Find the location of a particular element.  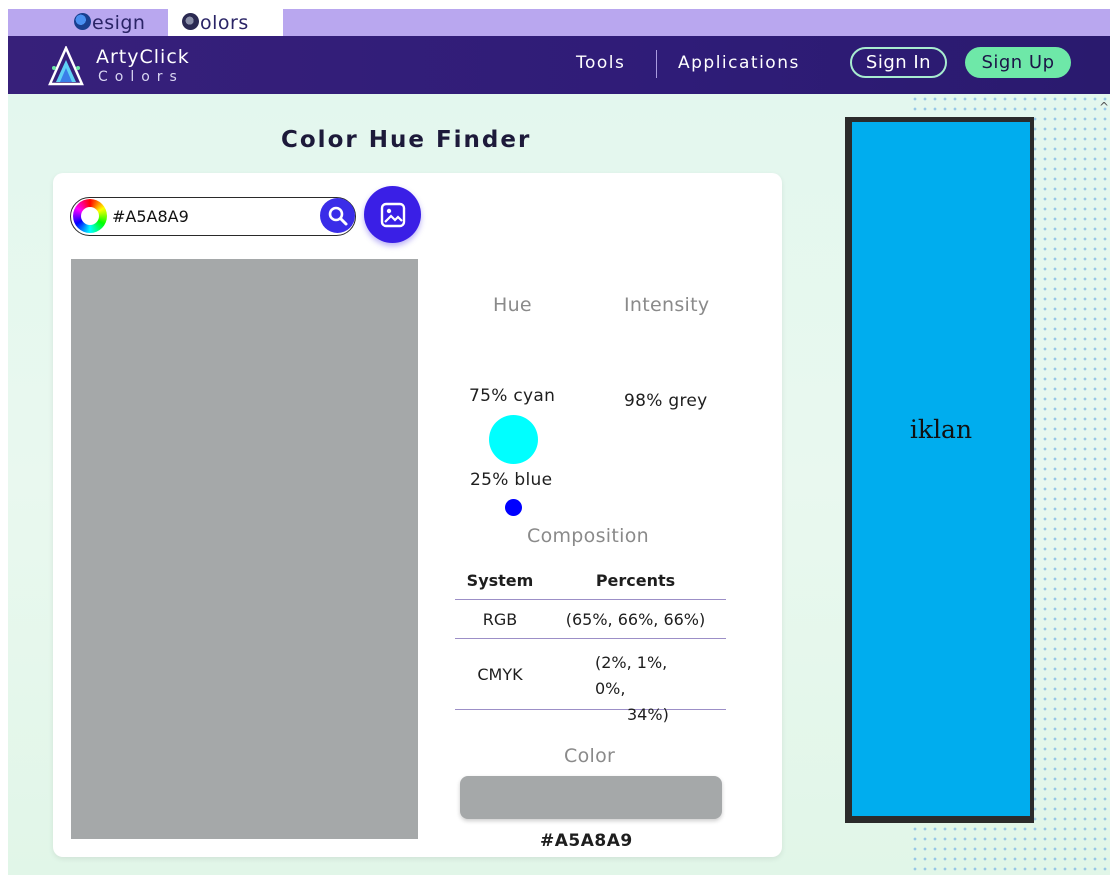

nav-divider is located at coordinates (656, 64).